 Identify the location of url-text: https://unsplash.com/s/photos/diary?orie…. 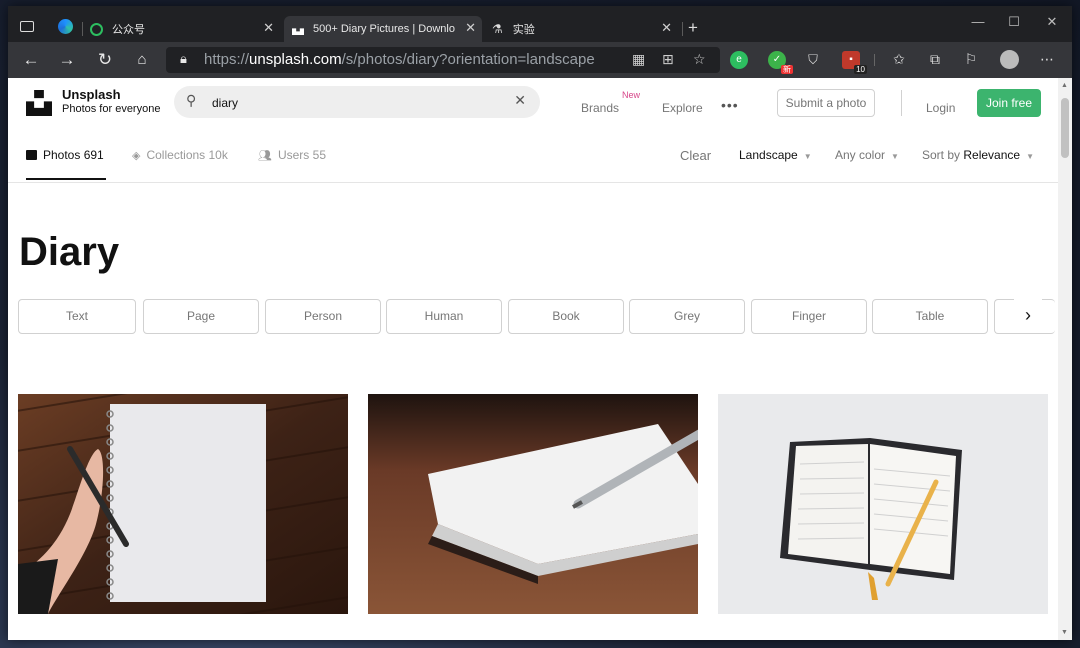
(399, 59).